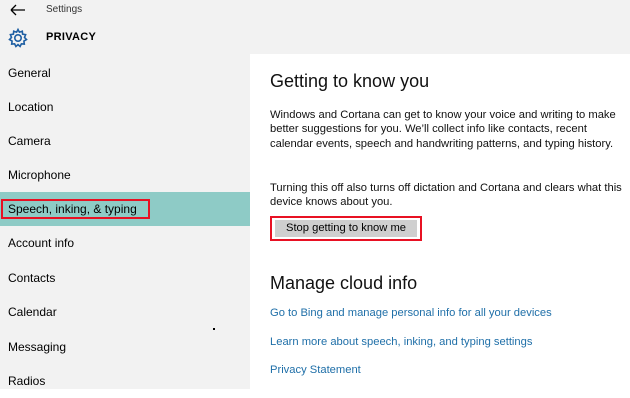 The height and width of the screenshot is (398, 630). Describe the element at coordinates (125, 312) in the screenshot. I see `sidebar-item-calendar: Calendar` at that location.